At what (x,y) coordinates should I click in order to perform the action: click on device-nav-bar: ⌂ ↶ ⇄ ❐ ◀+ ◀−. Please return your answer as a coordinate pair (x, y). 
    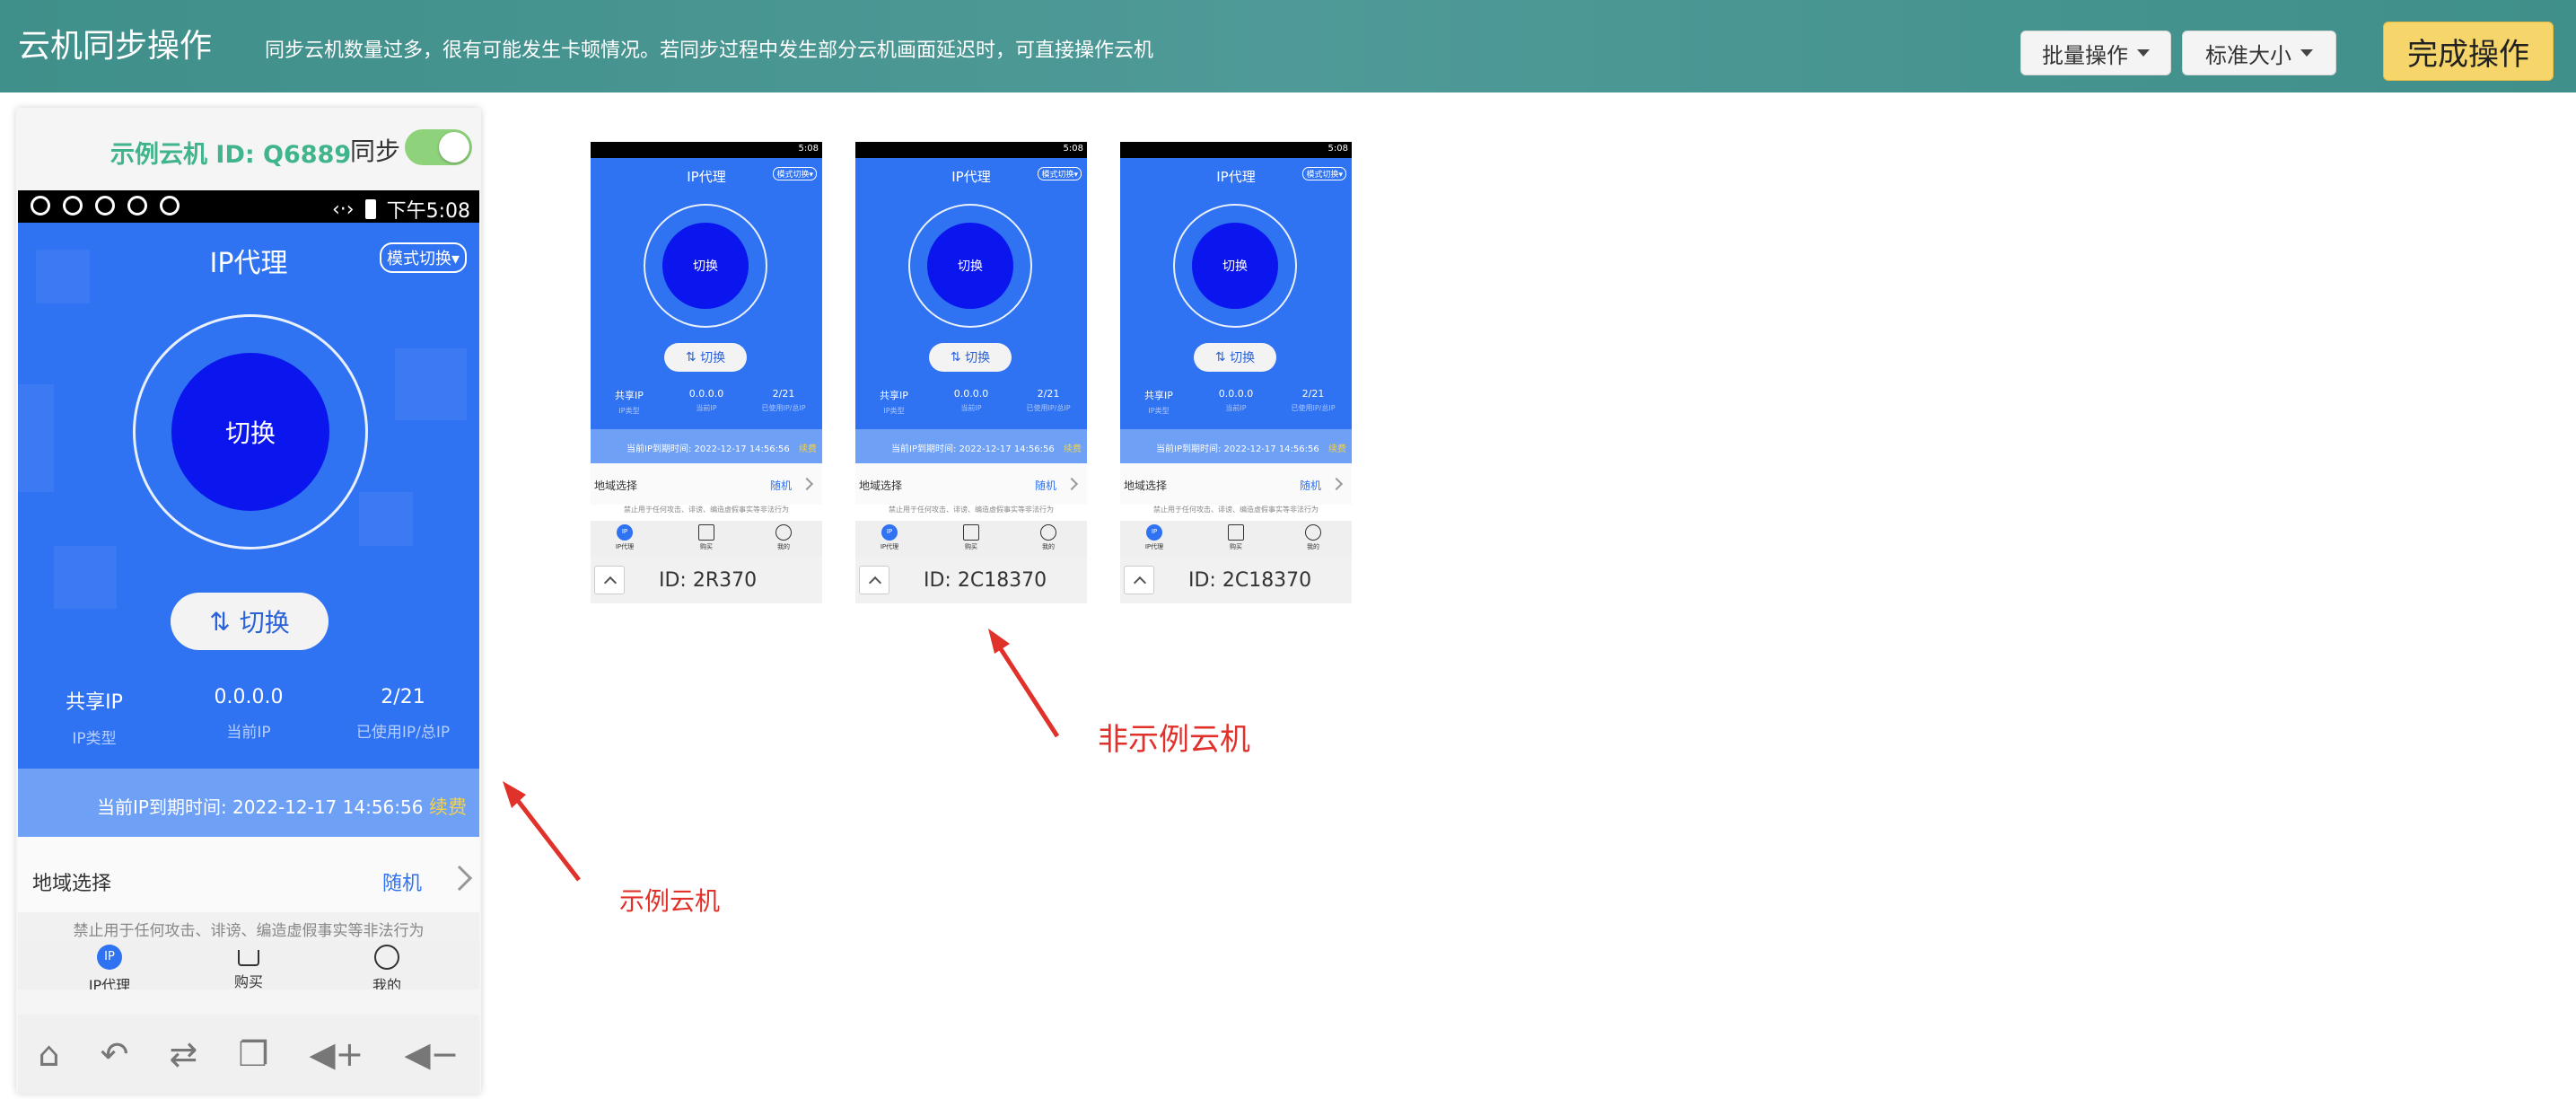
    Looking at the image, I should click on (248, 1054).